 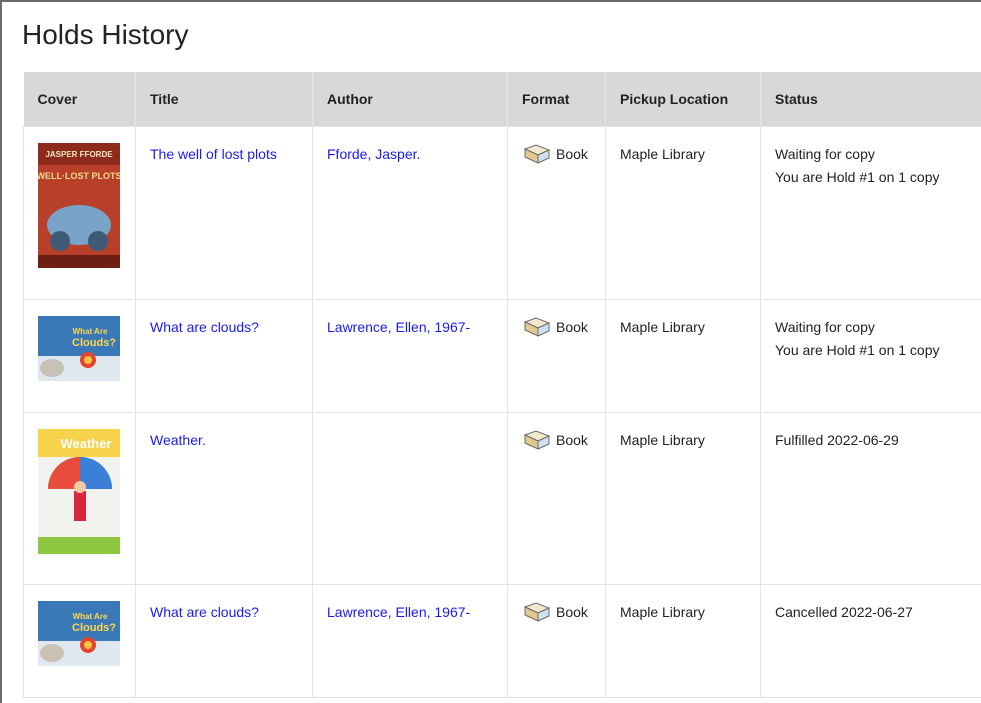 What do you see at coordinates (79, 99) in the screenshot?
I see `column-header-cover: Cover` at bounding box center [79, 99].